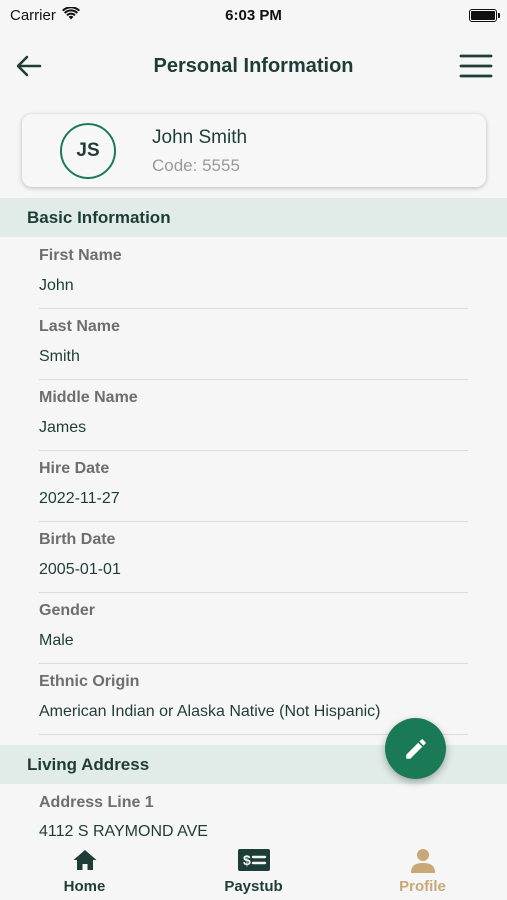 This screenshot has width=507, height=900. What do you see at coordinates (253, 15) in the screenshot?
I see `status-bar: Carrier 6:03 PM` at bounding box center [253, 15].